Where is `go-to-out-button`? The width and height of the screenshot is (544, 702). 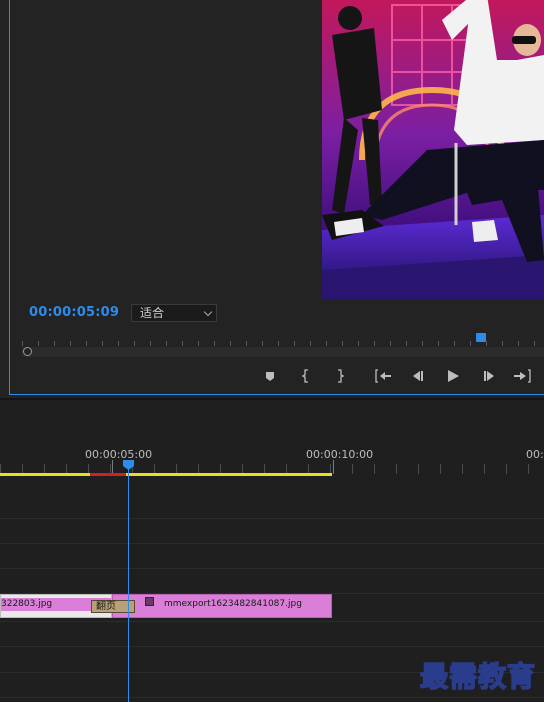 go-to-out-button is located at coordinates (522, 376).